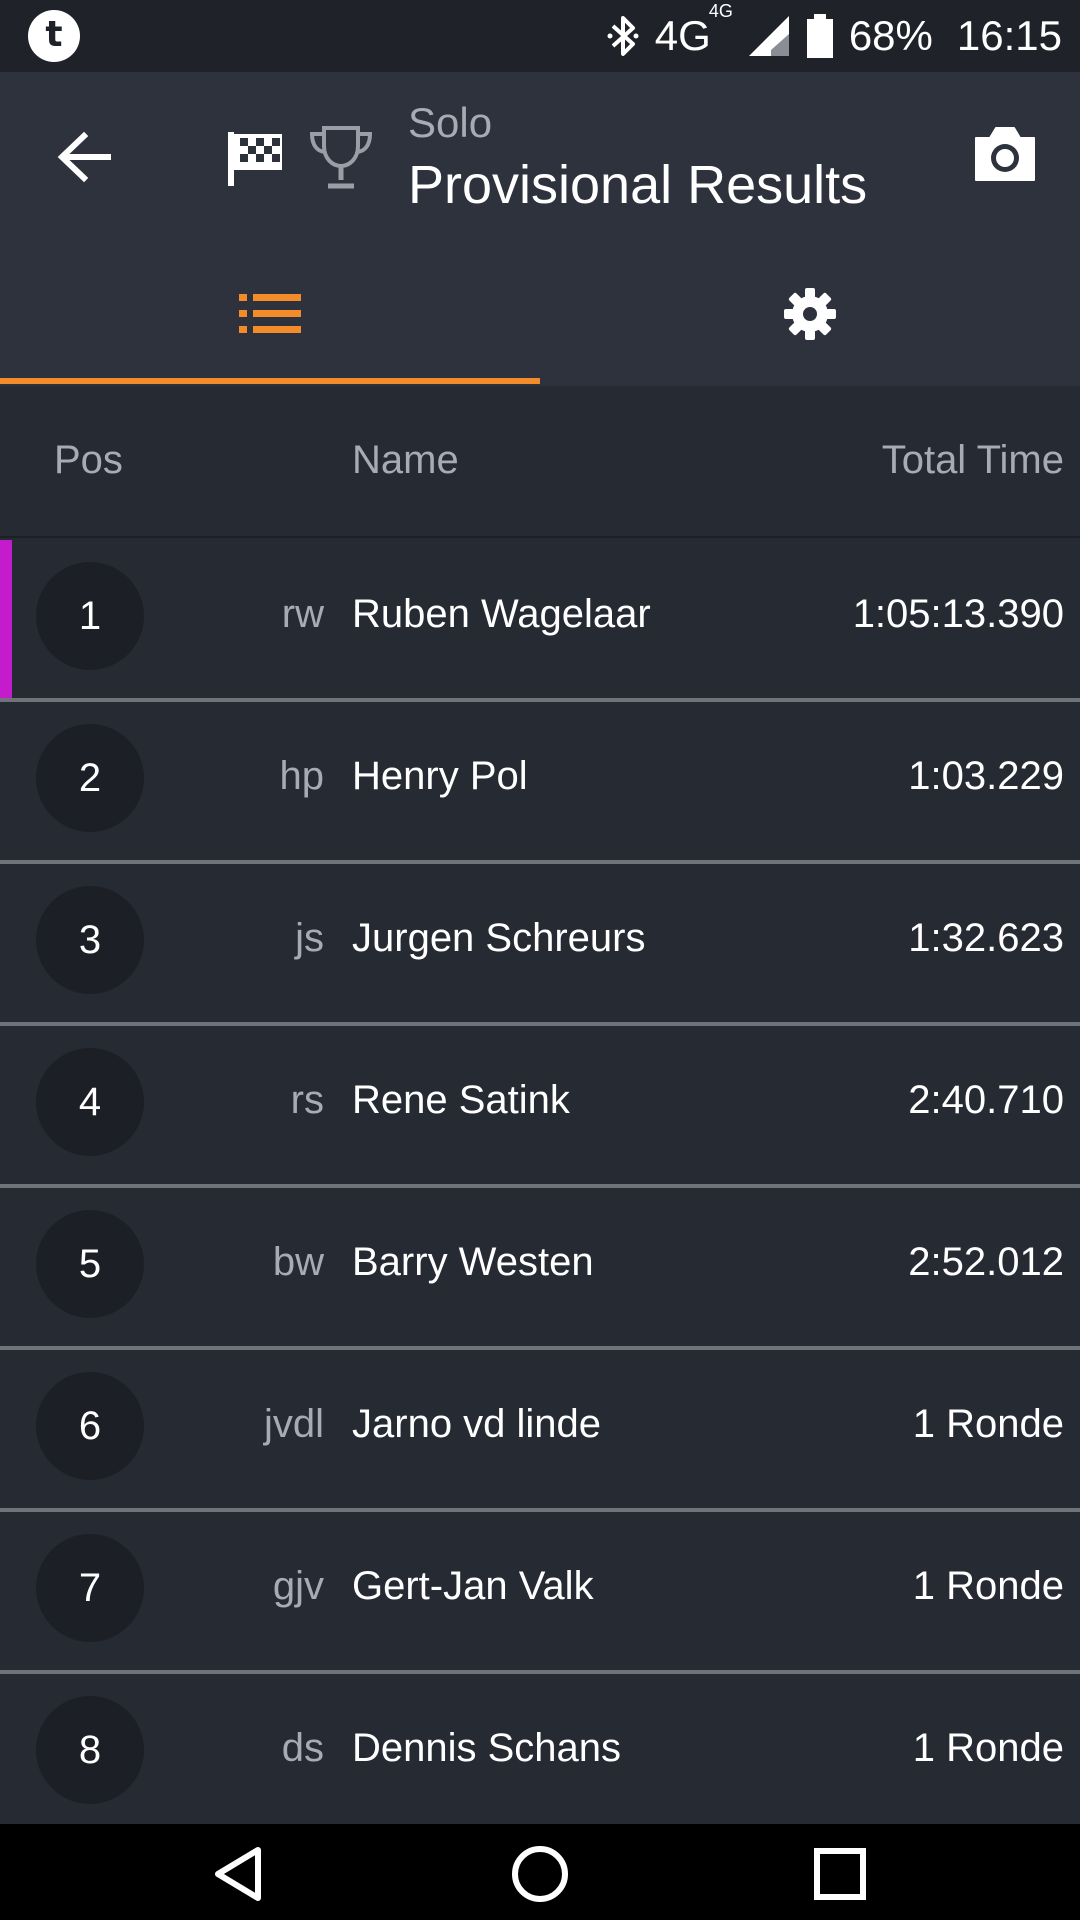 Image resolution: width=1080 pixels, height=1920 pixels. Describe the element at coordinates (1009, 35) in the screenshot. I see `clock: 16:15` at that location.